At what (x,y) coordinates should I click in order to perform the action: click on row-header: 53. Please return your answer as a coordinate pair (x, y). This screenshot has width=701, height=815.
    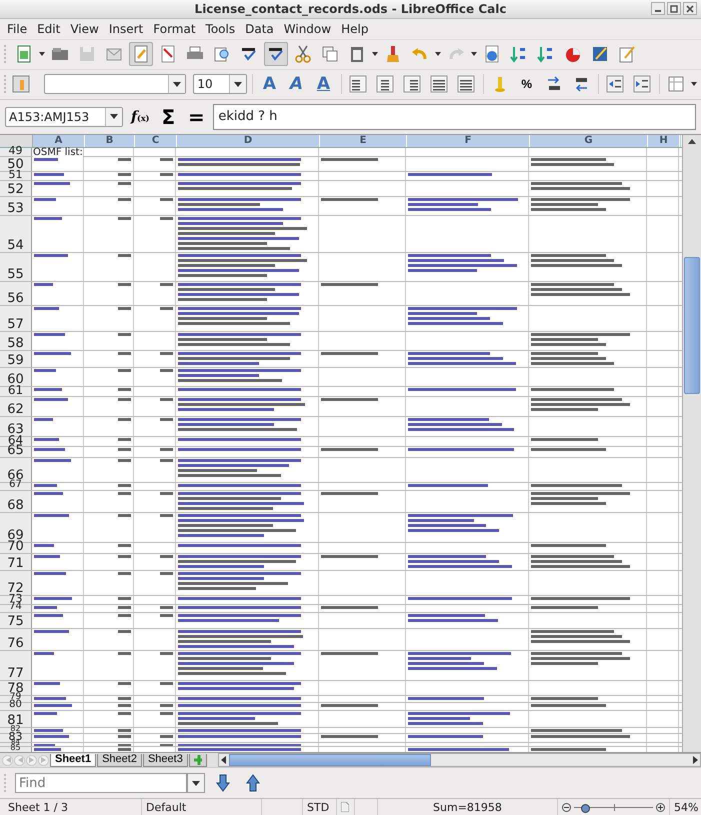
    Looking at the image, I should click on (16, 205).